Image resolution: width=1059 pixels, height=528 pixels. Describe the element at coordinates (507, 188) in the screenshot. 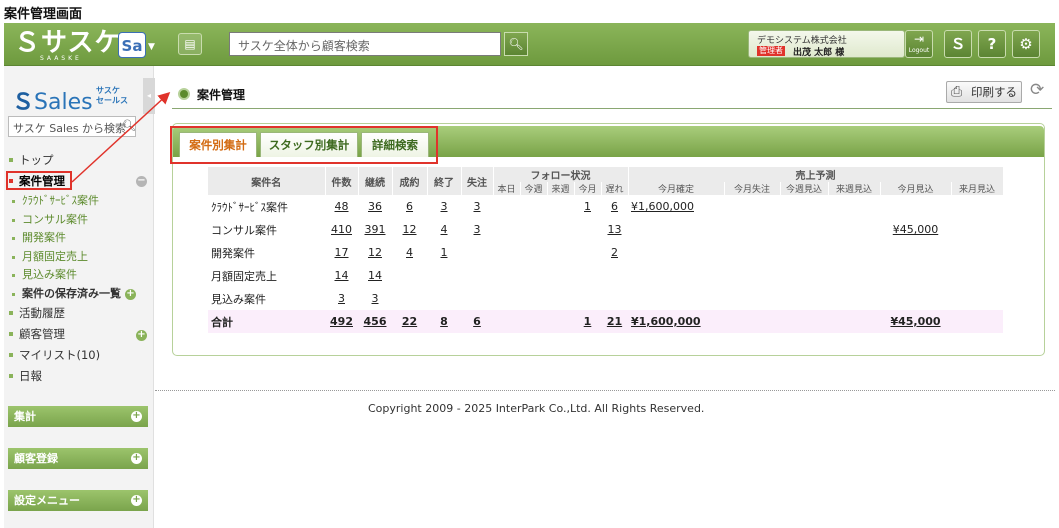

I see `col-subheader: 本日` at that location.